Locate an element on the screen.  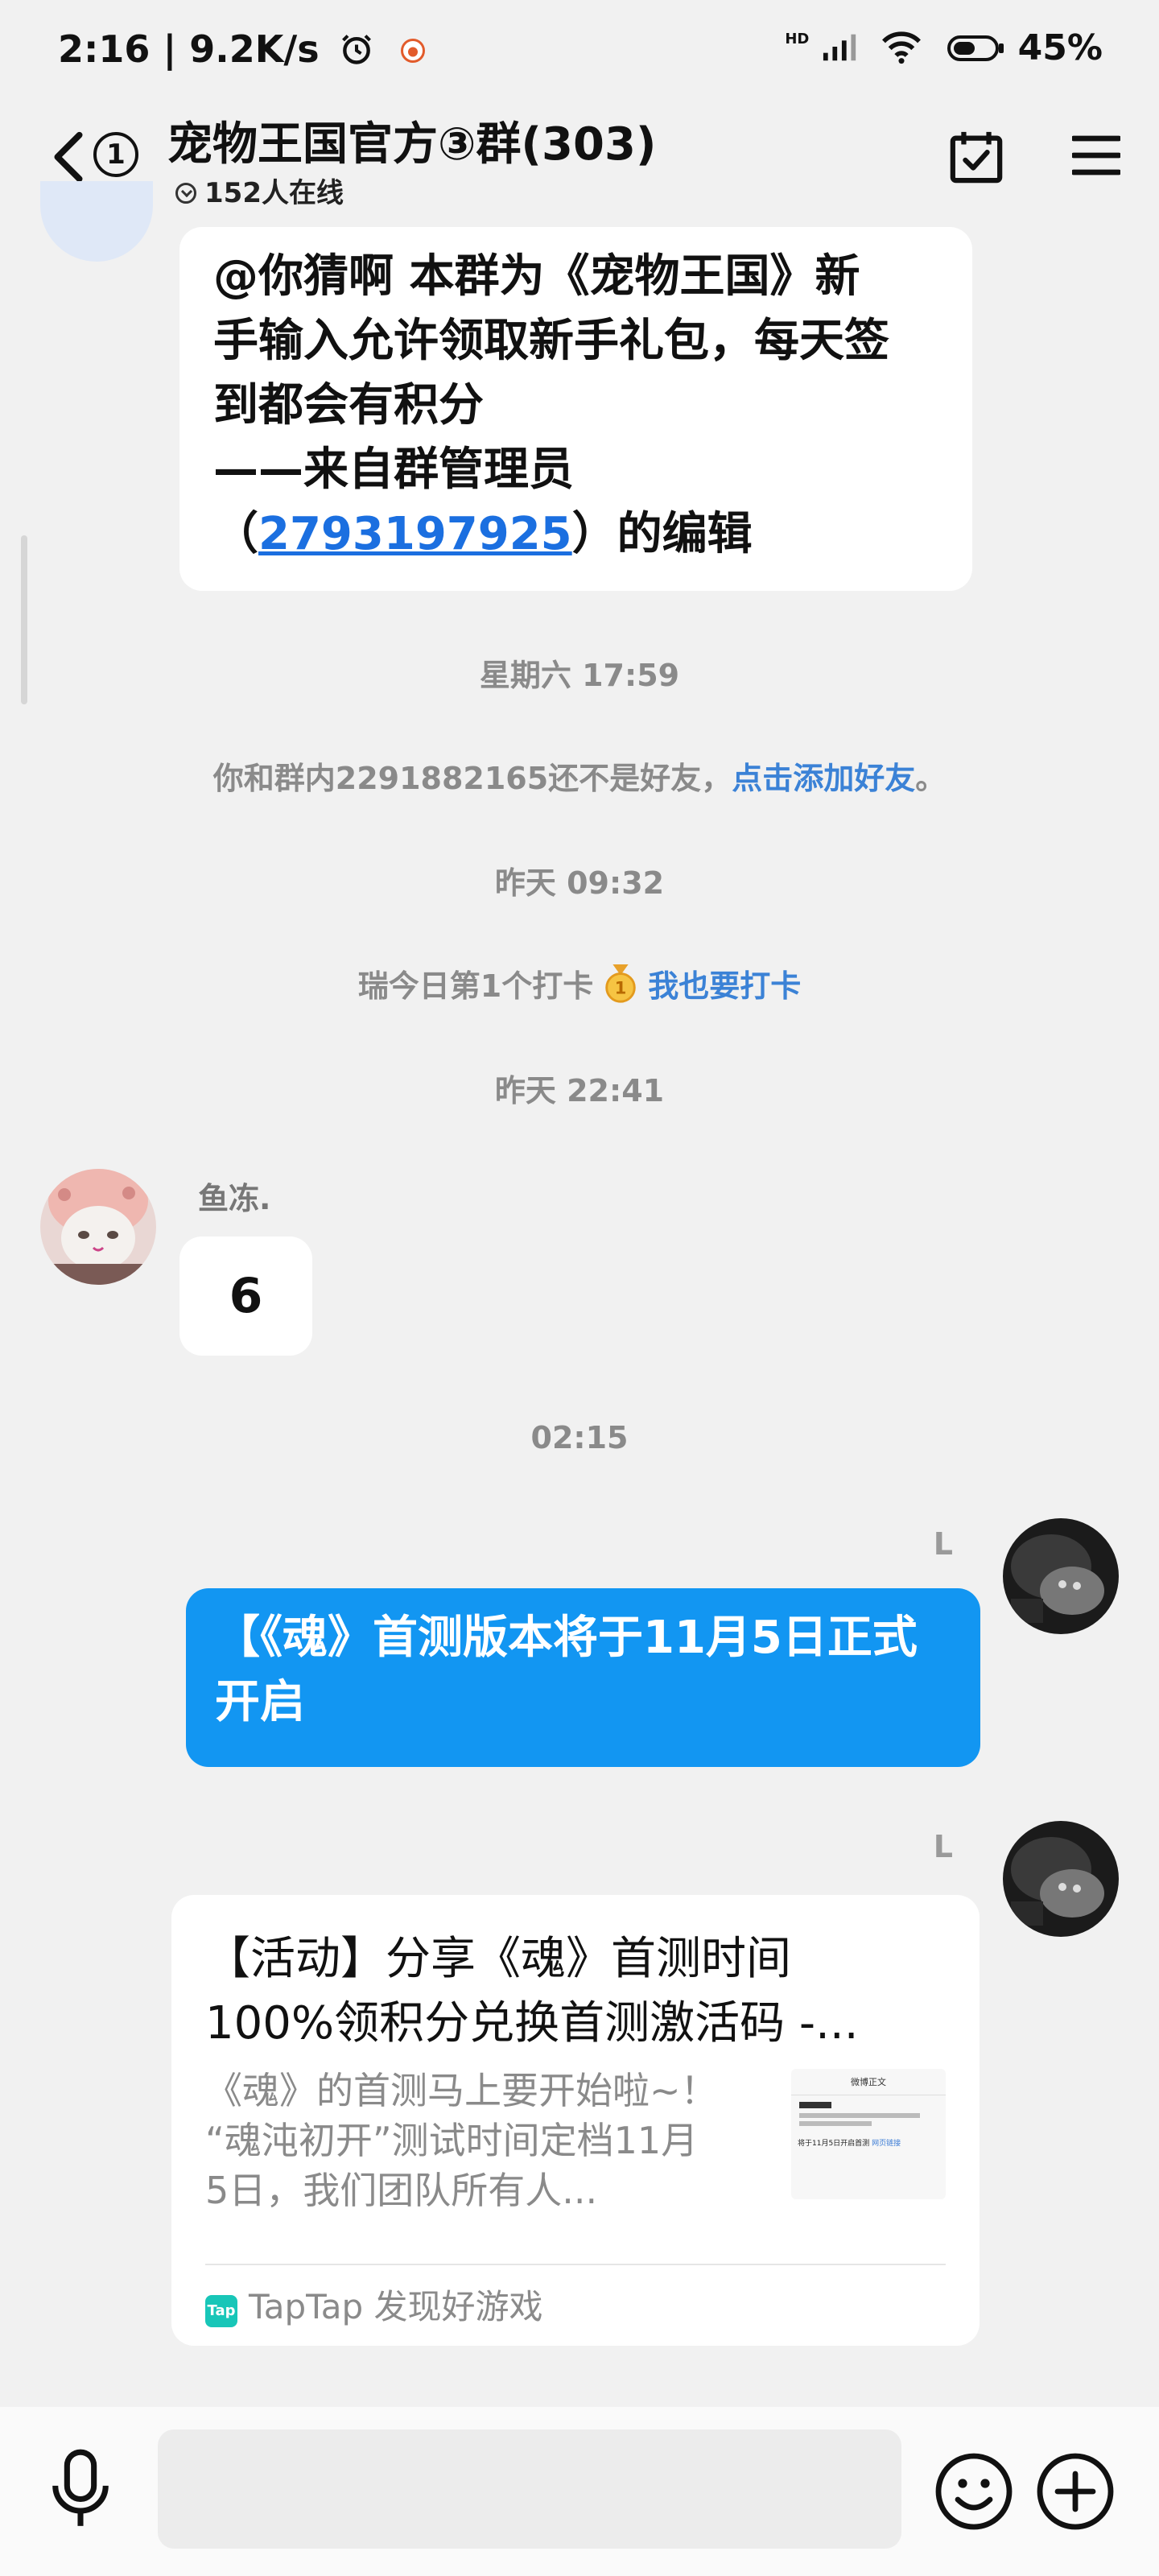
menu-icon is located at coordinates (1096, 155).